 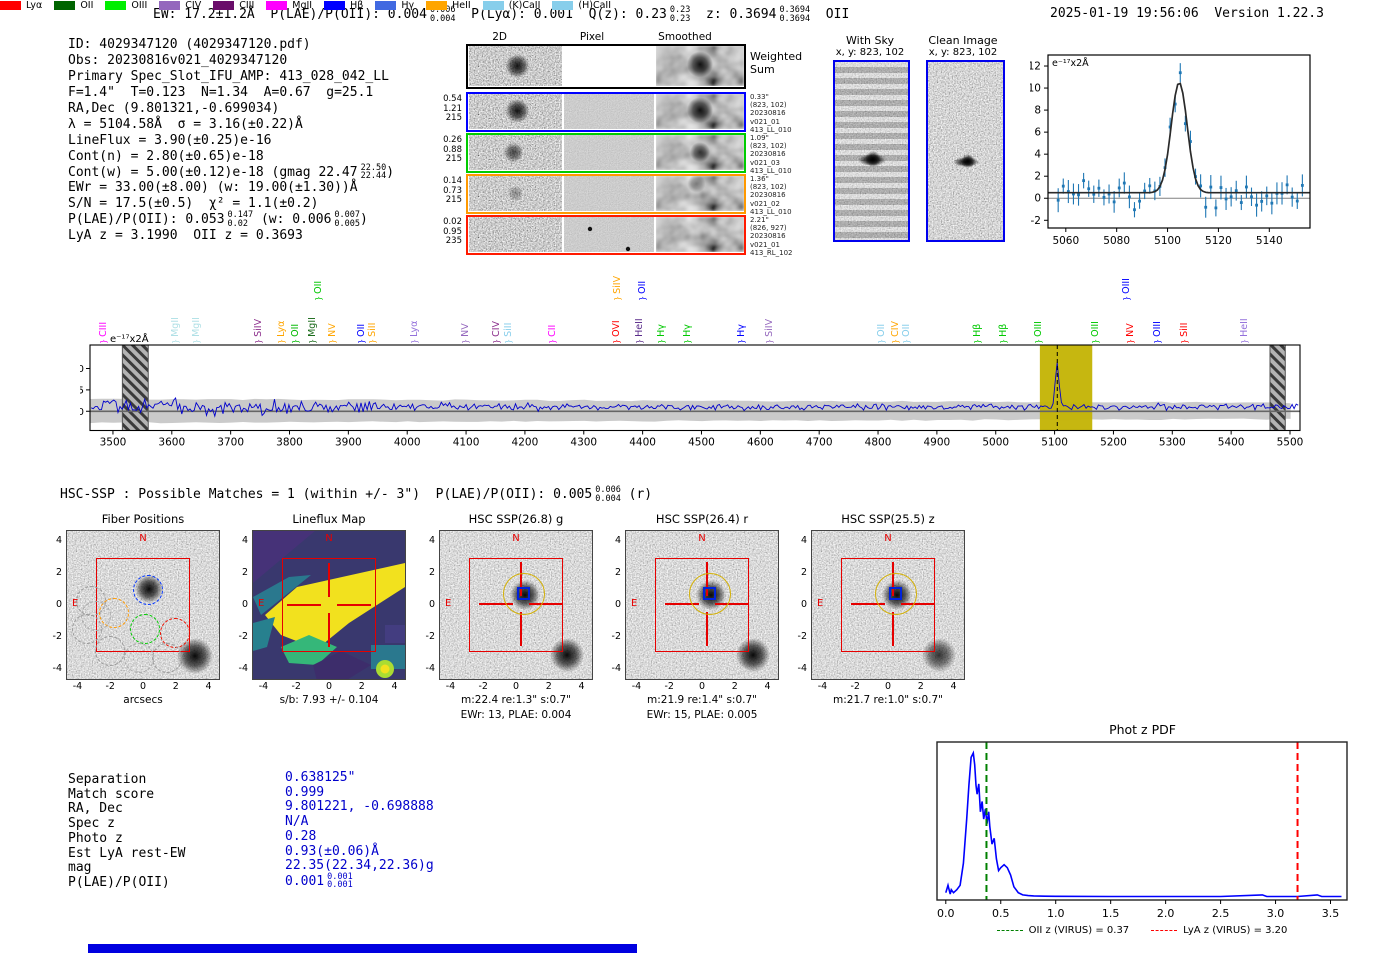 I want to click on legend-item: OIII, so click(x=126, y=5).